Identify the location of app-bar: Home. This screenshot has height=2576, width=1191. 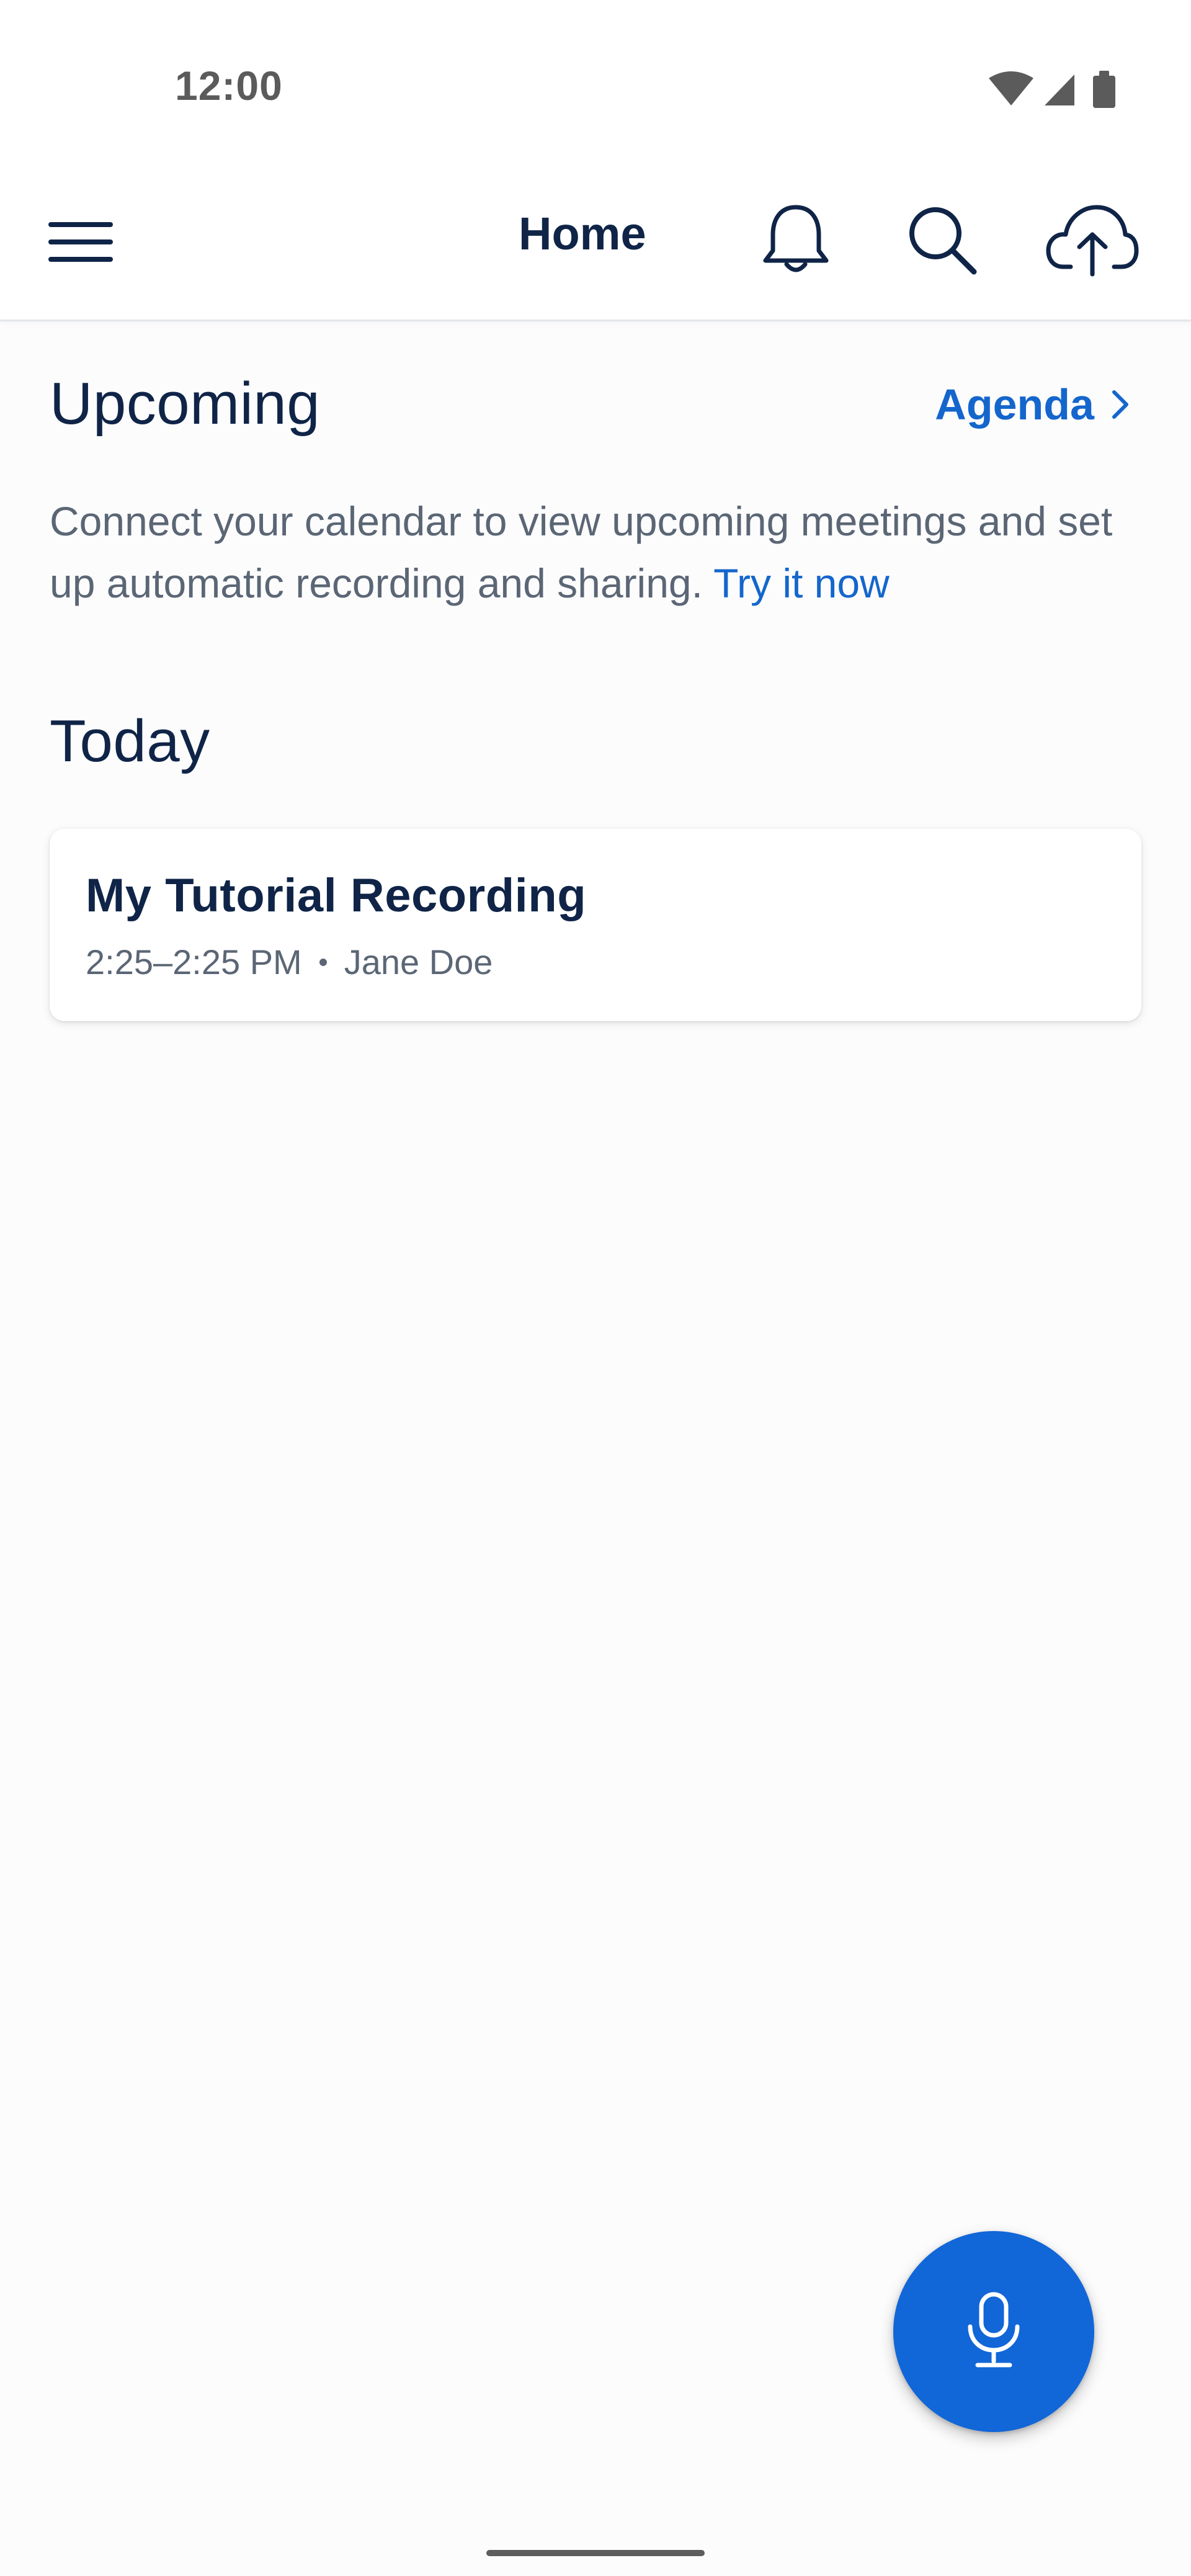
(595, 244).